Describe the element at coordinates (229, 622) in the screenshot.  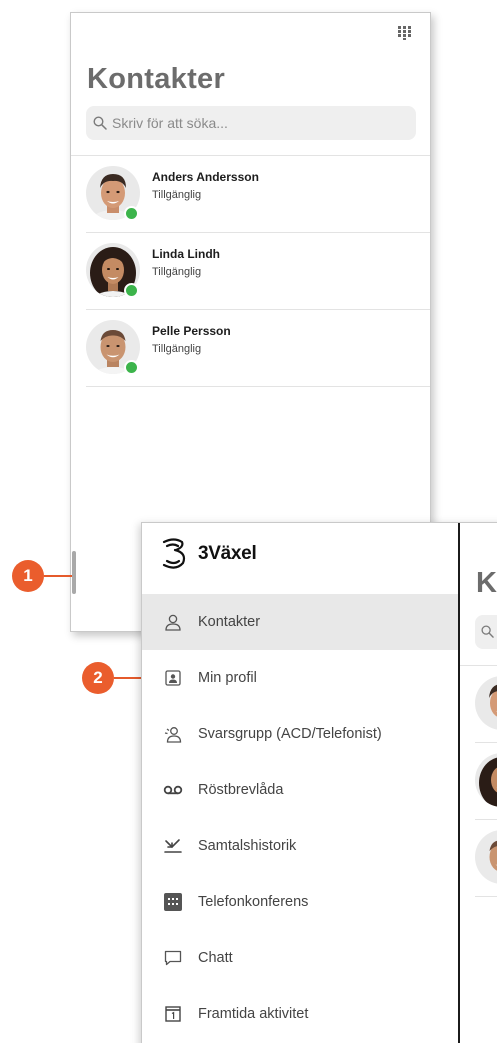
I see `menu-item-label: Kontakter` at that location.